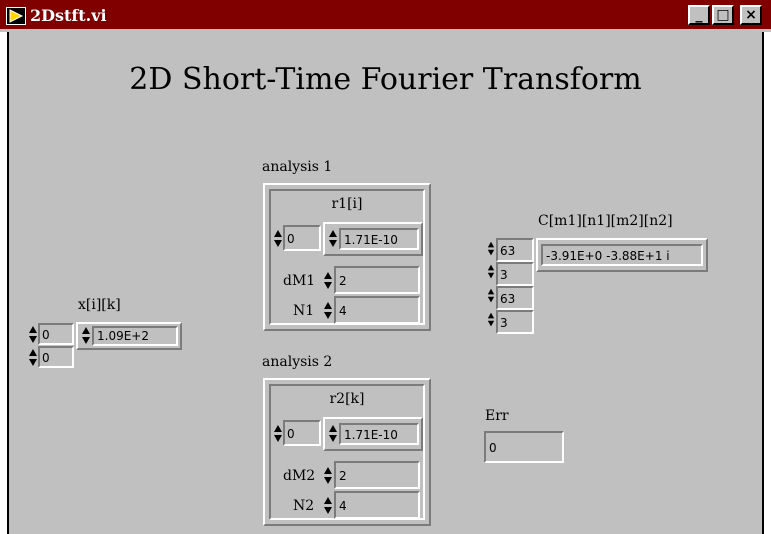  I want to click on n1-spinner, so click(328, 311).